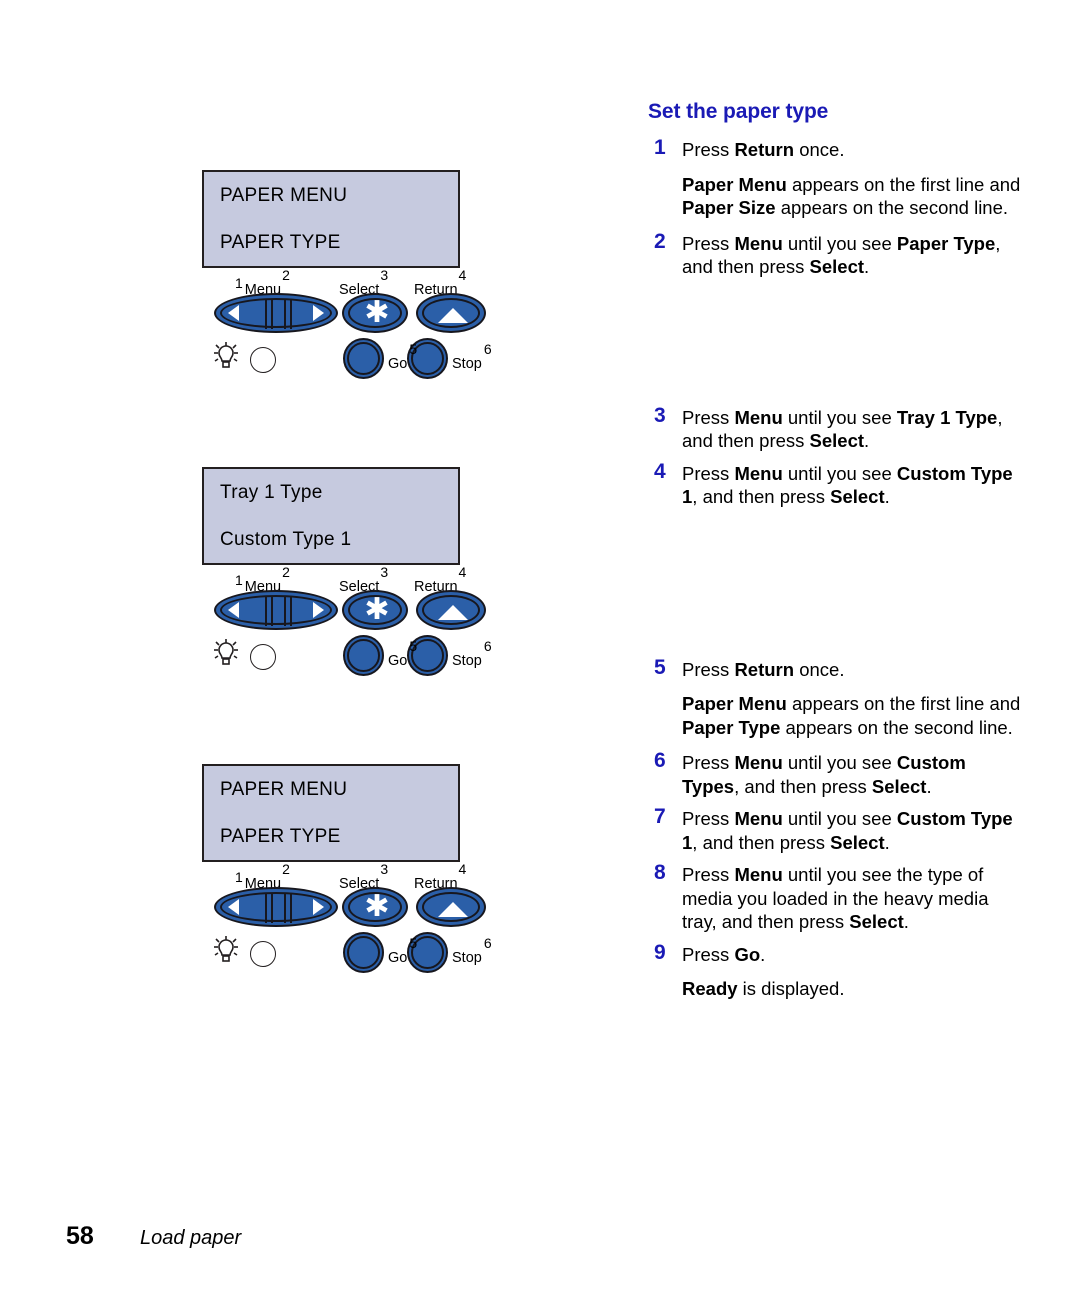 This screenshot has height=1296, width=1080. I want to click on lcd-line-1: PAPER MENU, so click(284, 195).